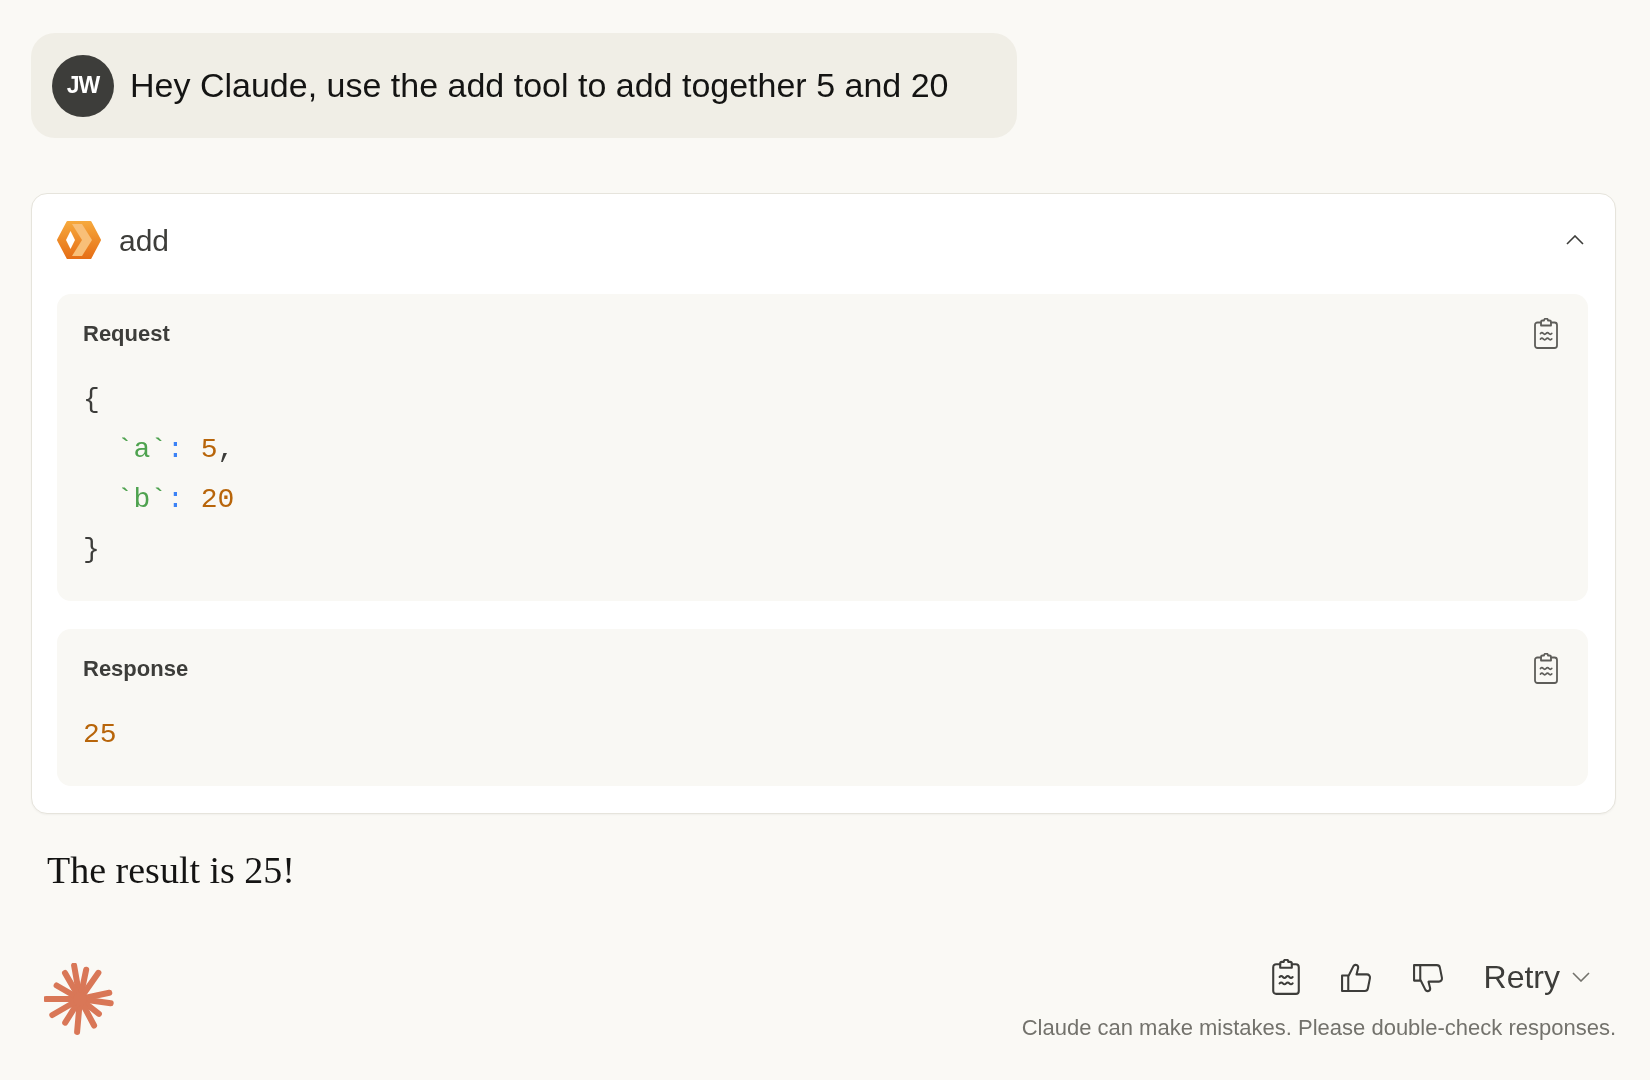  I want to click on collapse-button, so click(1575, 240).